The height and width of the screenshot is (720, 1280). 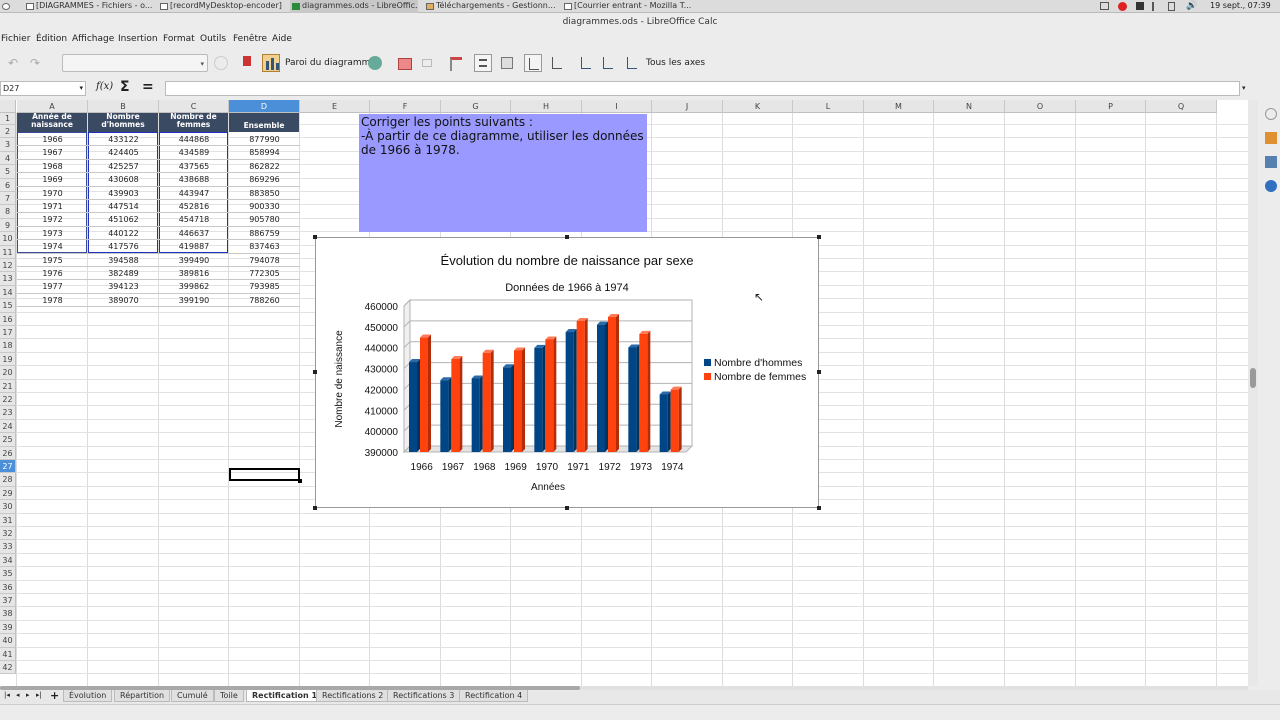 I want to click on sheet-tab-rectifications-2: Rectifications 2, so click(x=353, y=696).